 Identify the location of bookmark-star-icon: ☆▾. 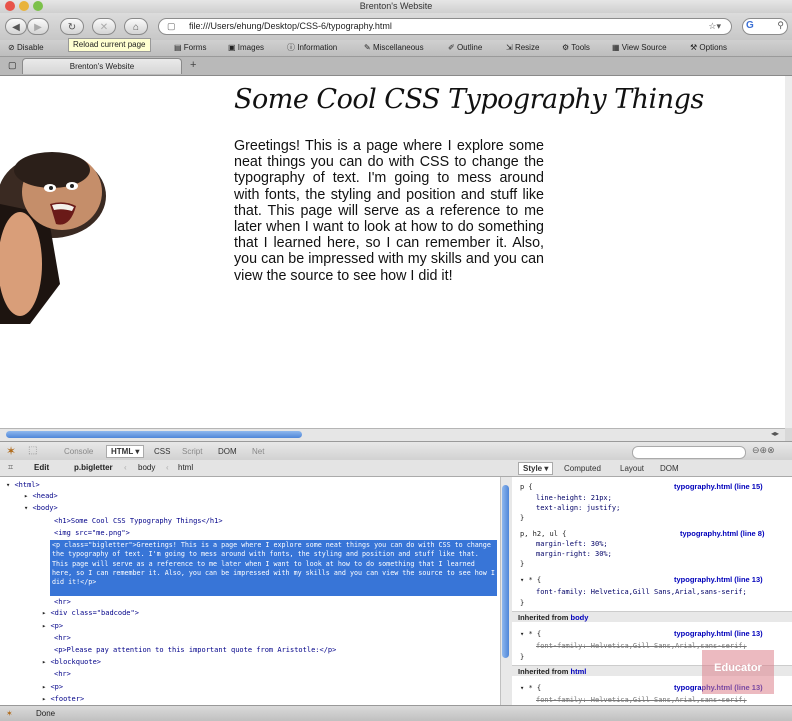
(714, 26).